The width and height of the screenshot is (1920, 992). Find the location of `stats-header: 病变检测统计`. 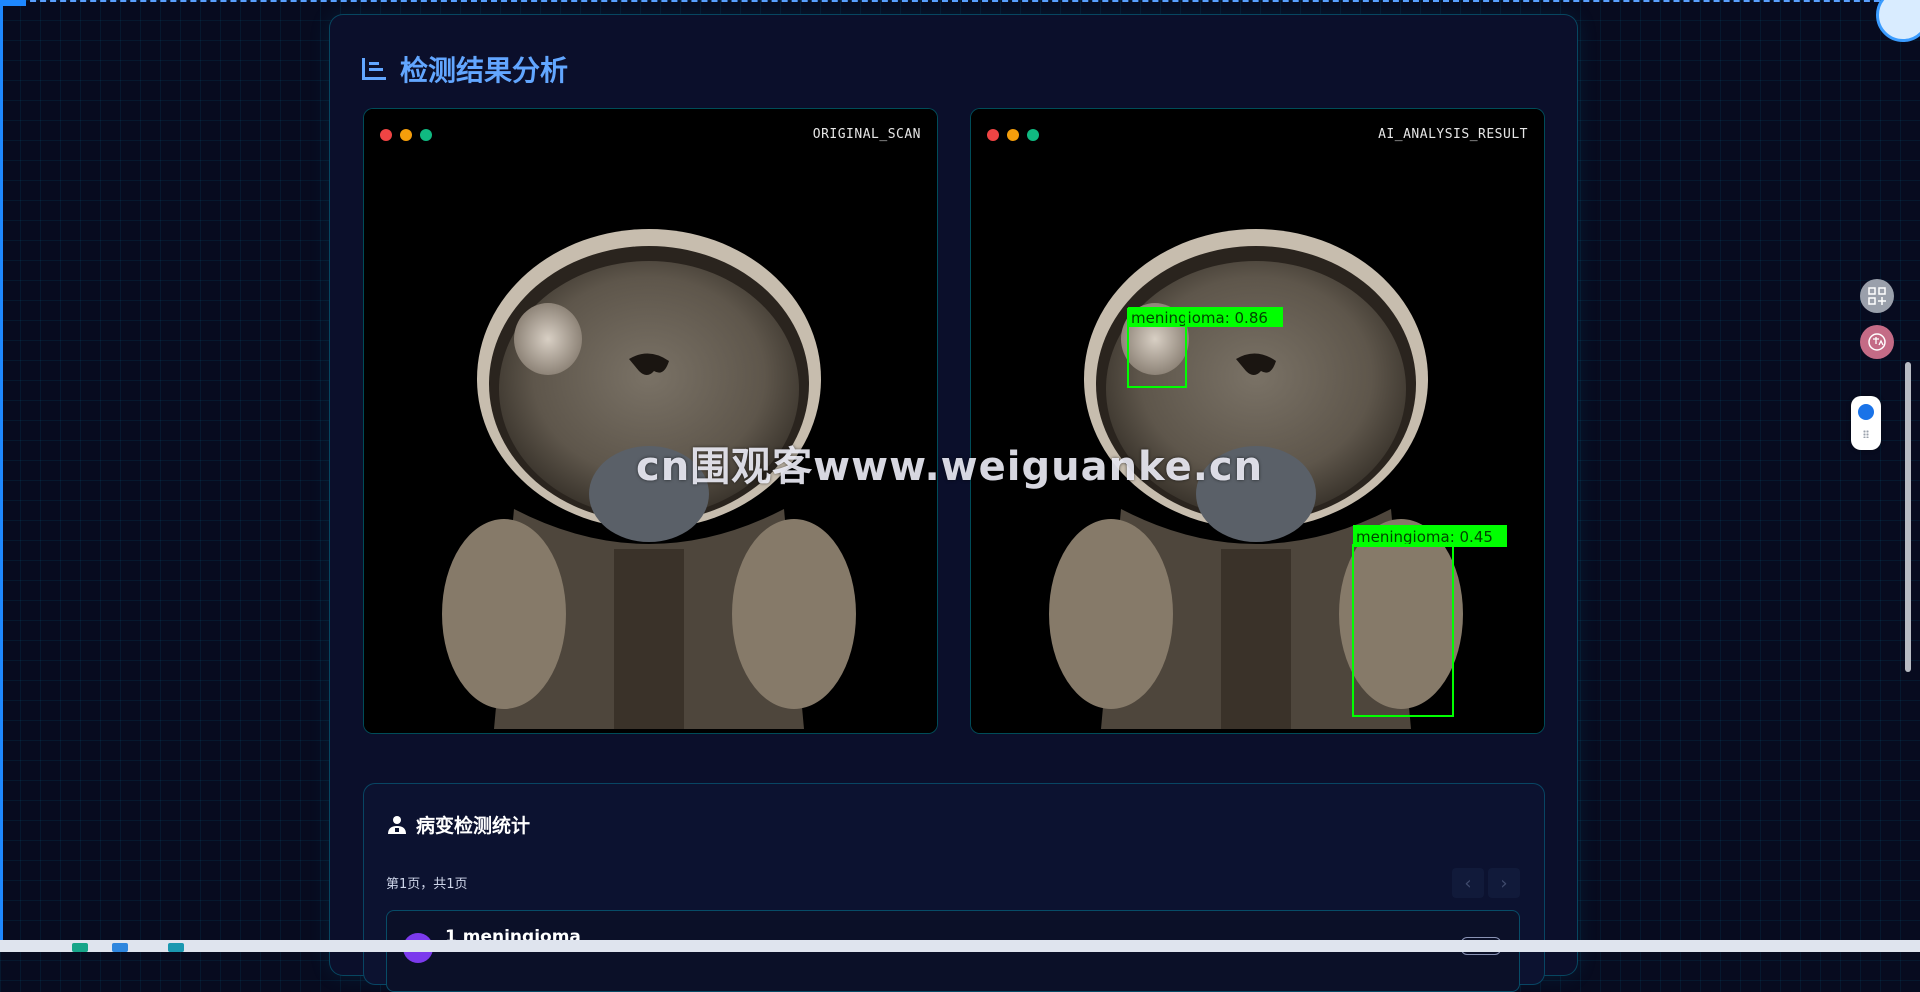

stats-header: 病变检测统计 is located at coordinates (458, 824).